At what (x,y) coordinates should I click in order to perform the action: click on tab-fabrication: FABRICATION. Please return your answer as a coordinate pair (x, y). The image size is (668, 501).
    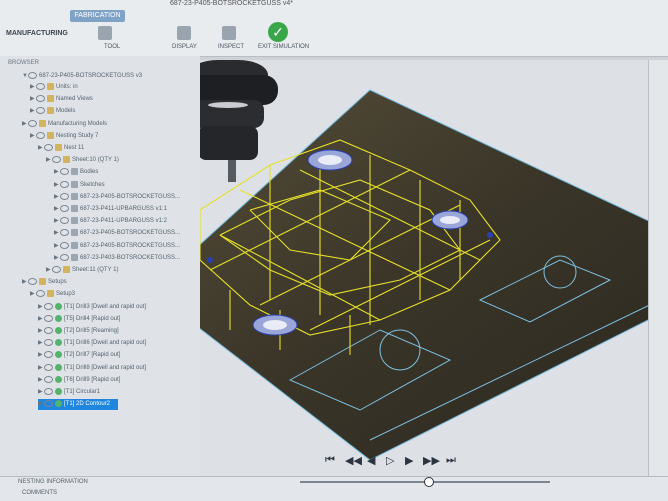
    Looking at the image, I should click on (97, 16).